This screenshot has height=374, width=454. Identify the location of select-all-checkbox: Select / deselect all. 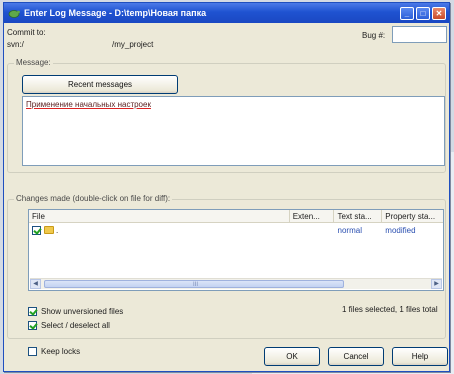
(69, 325).